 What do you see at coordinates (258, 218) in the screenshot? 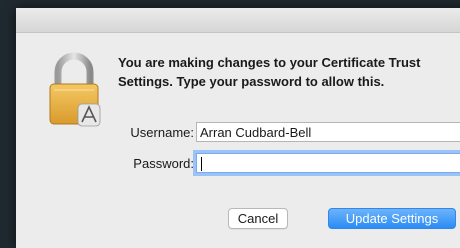
I see `cancel-button: Cancel` at bounding box center [258, 218].